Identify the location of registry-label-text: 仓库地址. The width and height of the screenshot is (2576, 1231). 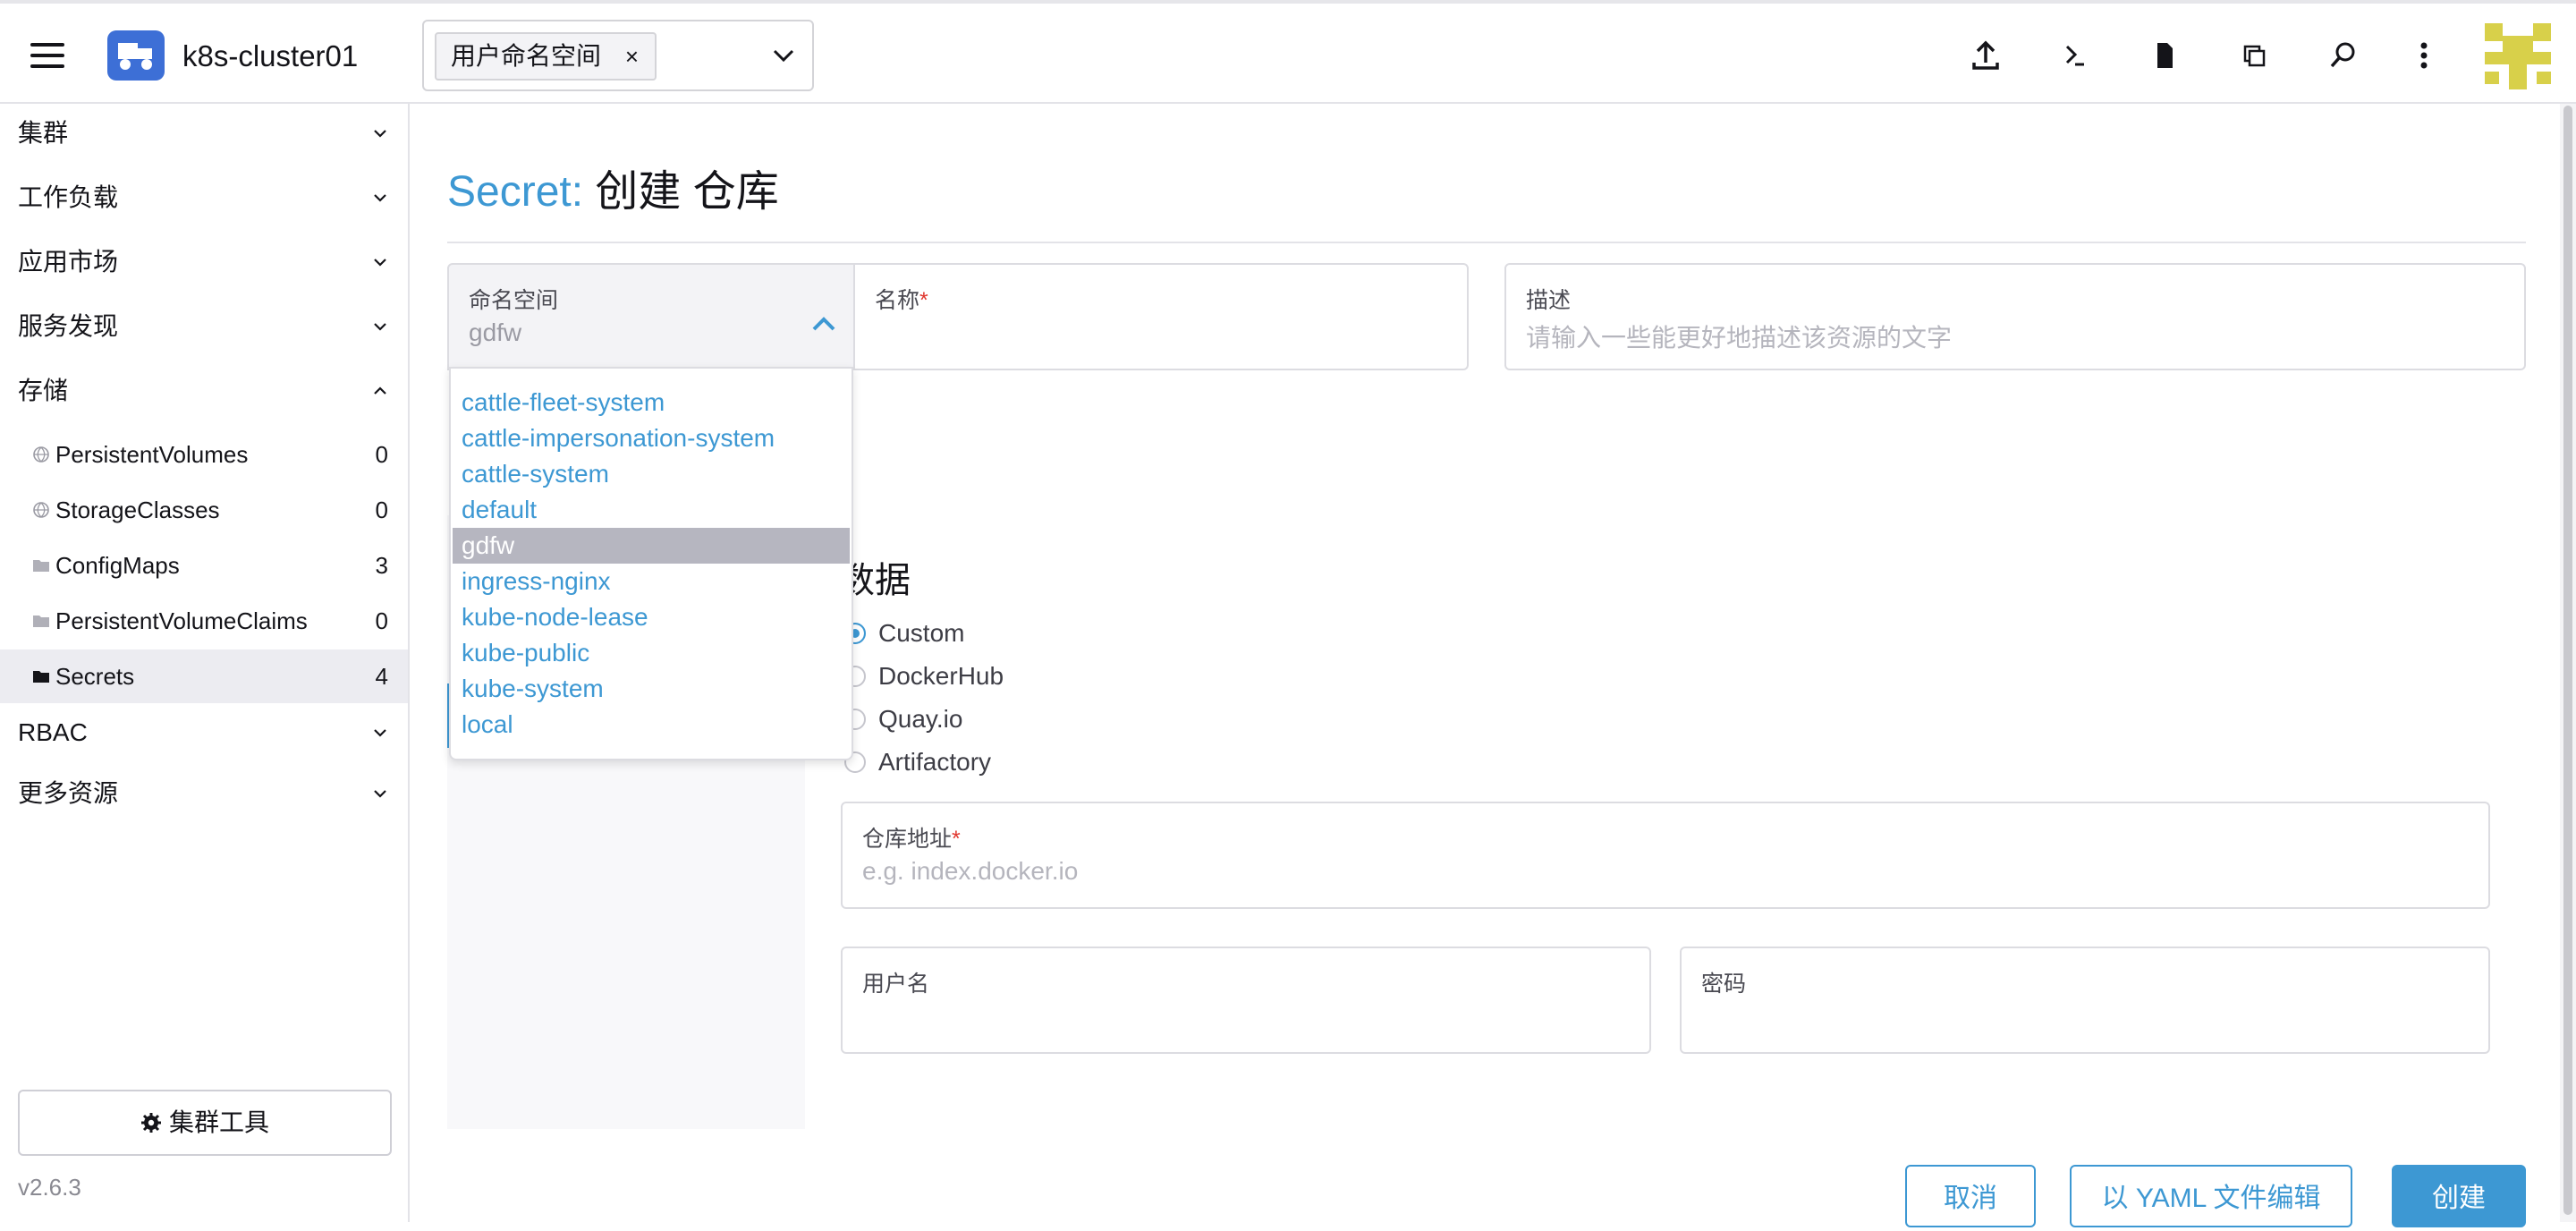
(907, 839).